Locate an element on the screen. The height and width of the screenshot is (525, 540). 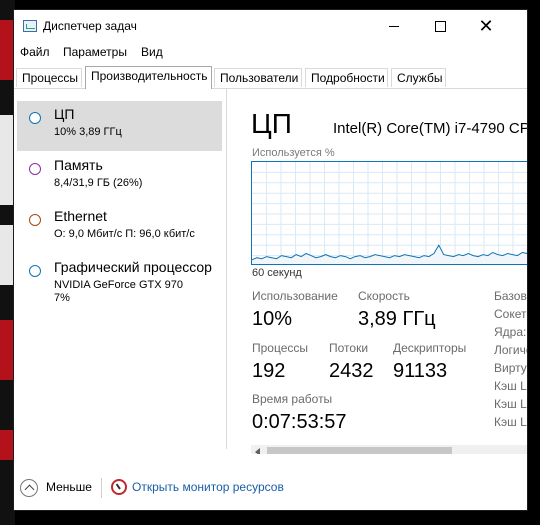
minimize-button is located at coordinates (394, 26).